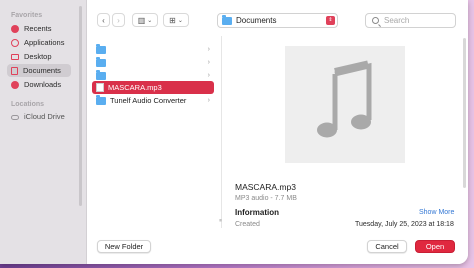 The width and height of the screenshot is (474, 268). I want to click on download-icon, so click(15, 84).